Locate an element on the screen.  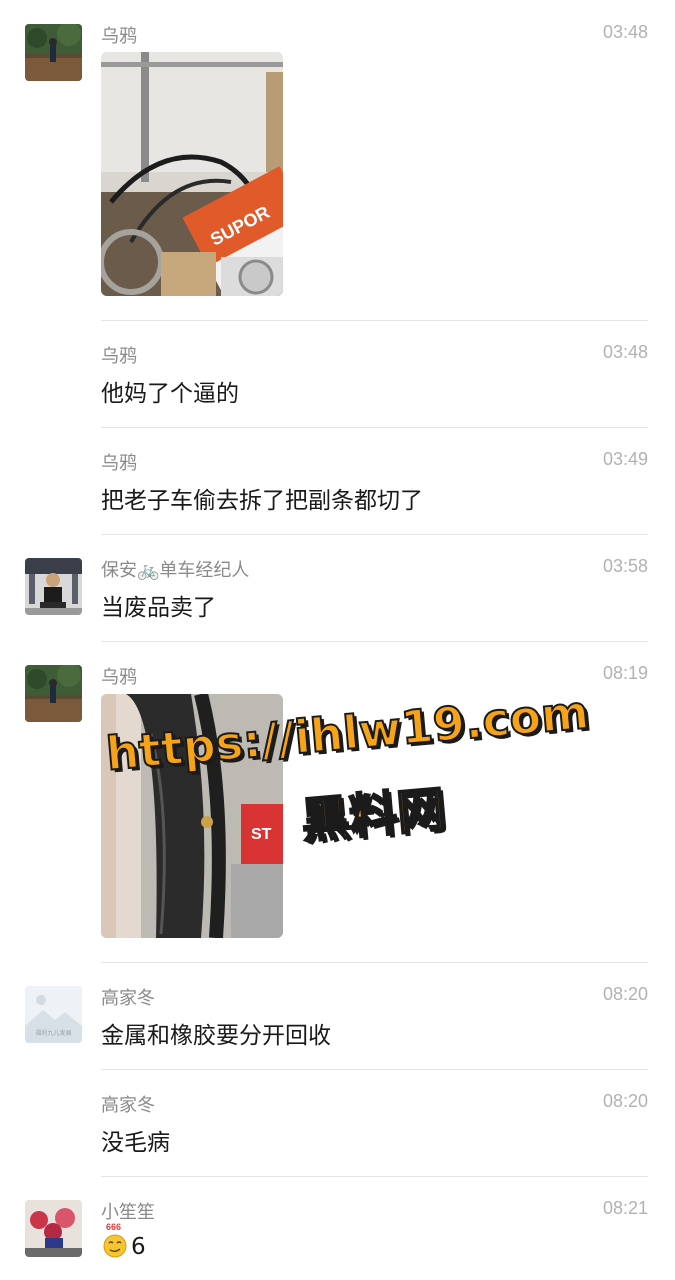
sender-name: 小笙笙 is located at coordinates (128, 1212).